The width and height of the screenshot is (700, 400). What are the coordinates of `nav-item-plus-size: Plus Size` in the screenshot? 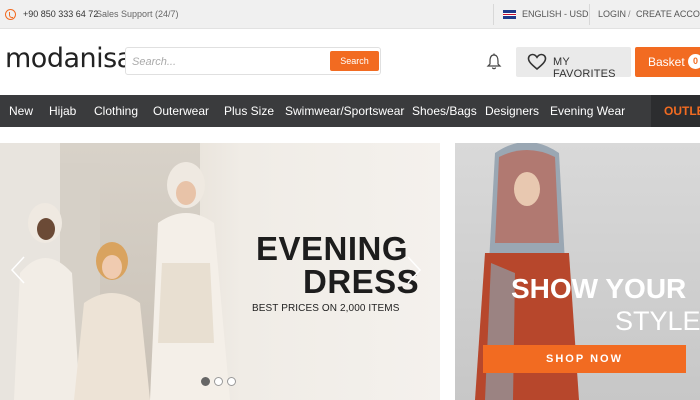 It's located at (249, 111).